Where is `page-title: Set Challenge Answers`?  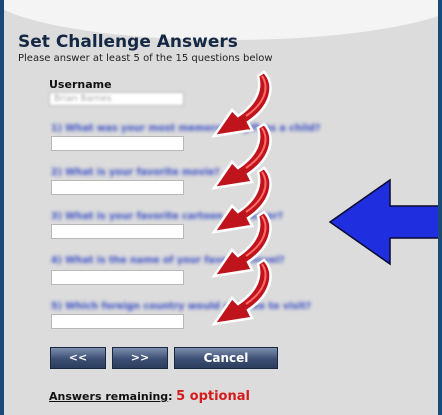
page-title: Set Challenge Answers is located at coordinates (128, 42).